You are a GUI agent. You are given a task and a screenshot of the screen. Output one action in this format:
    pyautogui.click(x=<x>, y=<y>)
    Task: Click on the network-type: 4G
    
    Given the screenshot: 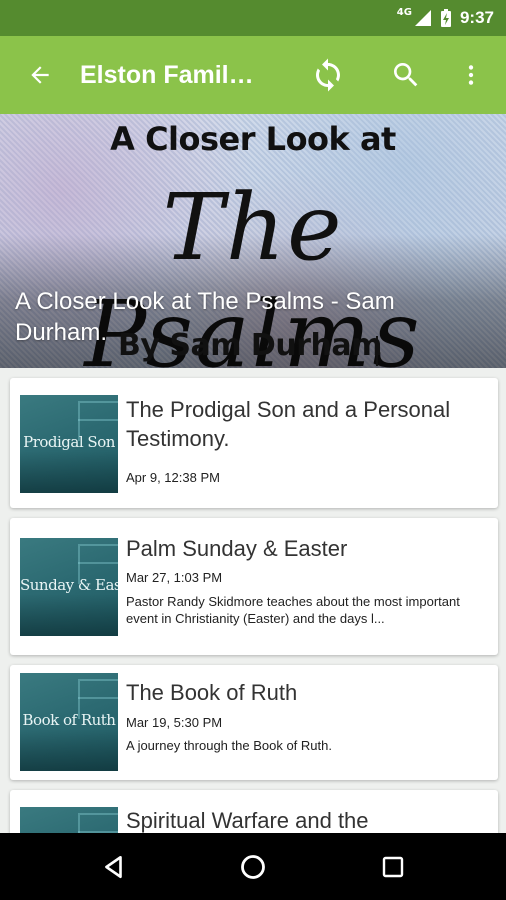 What is the action you would take?
    pyautogui.click(x=404, y=12)
    